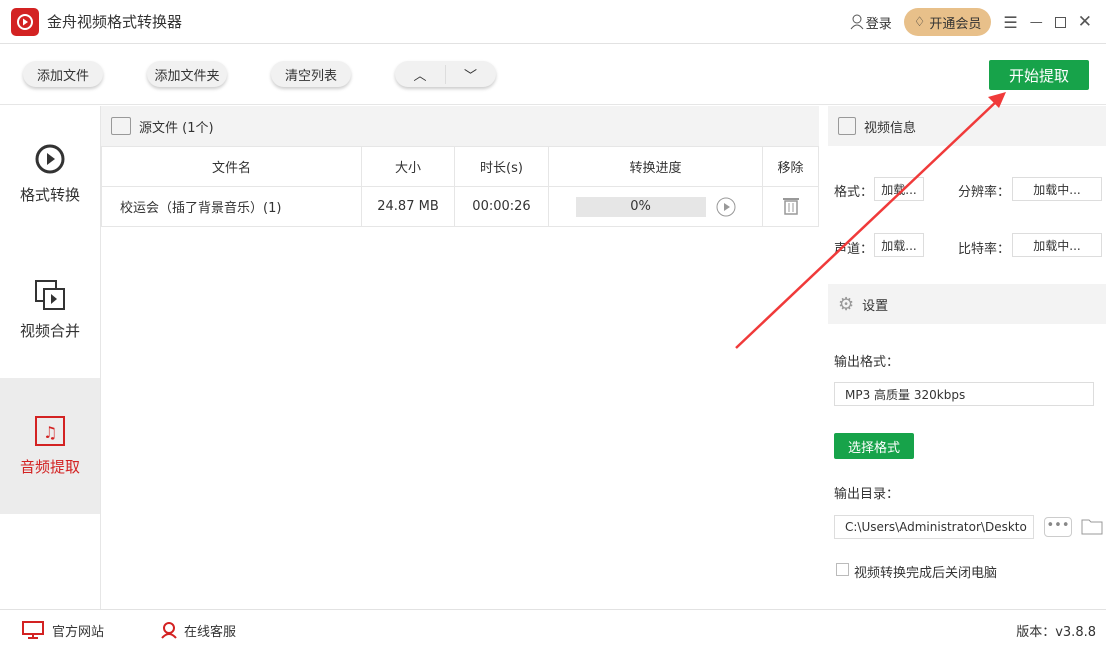 The height and width of the screenshot is (650, 1106). What do you see at coordinates (408, 166) in the screenshot?
I see `column-header: 大小` at bounding box center [408, 166].